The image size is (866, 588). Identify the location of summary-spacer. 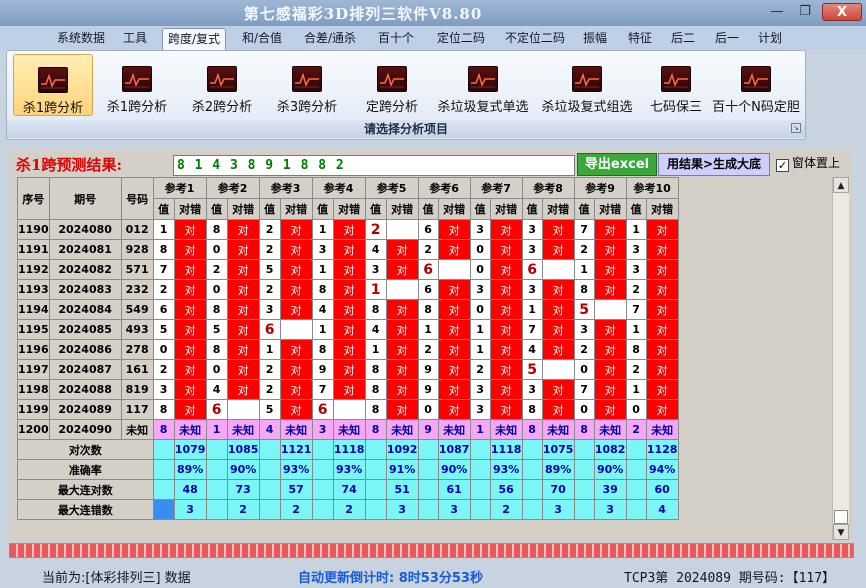
(532, 449).